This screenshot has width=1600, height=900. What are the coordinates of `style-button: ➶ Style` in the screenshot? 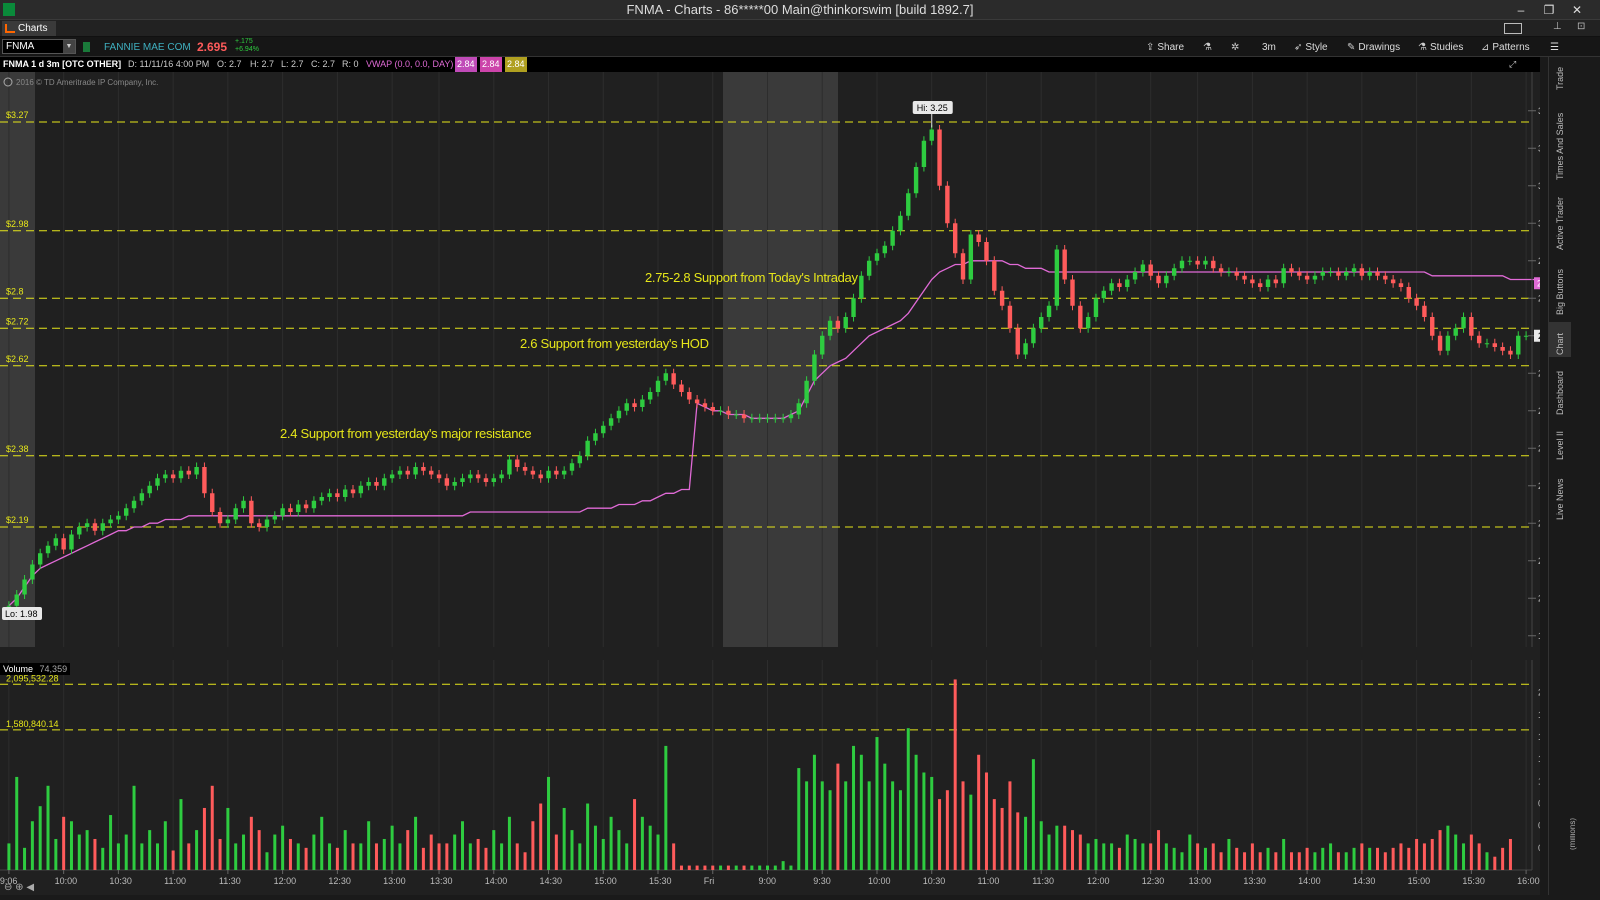 It's located at (1311, 47).